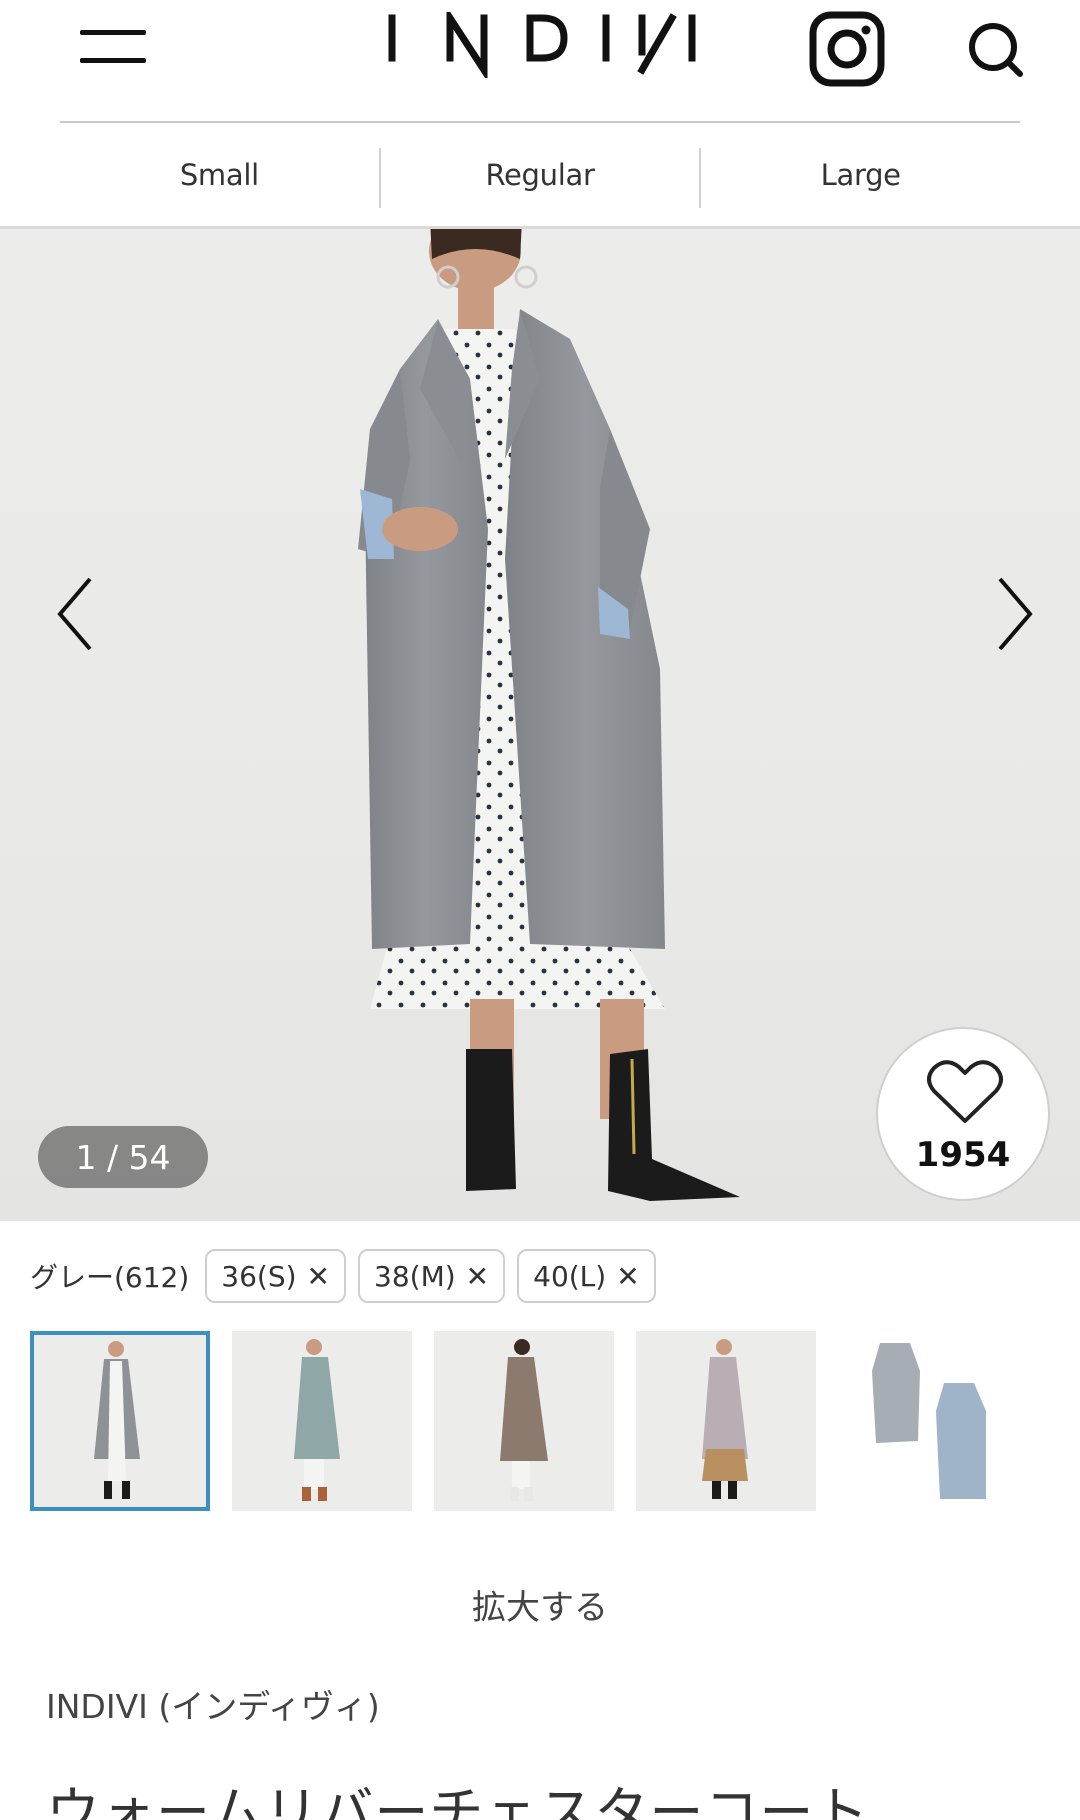 This screenshot has height=1820, width=1080. What do you see at coordinates (110, 1277) in the screenshot?
I see `color-label: グレー(612)` at bounding box center [110, 1277].